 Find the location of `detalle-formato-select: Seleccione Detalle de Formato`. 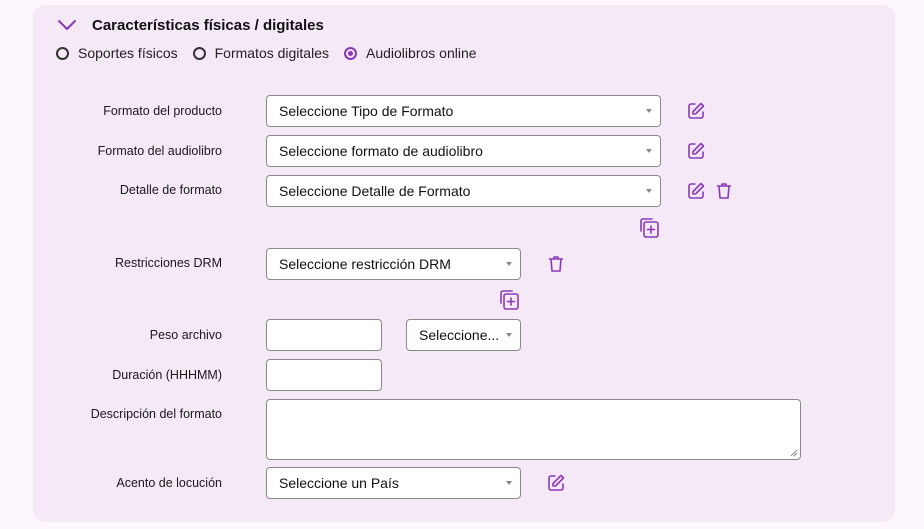

detalle-formato-select: Seleccione Detalle de Formato is located at coordinates (463, 191).